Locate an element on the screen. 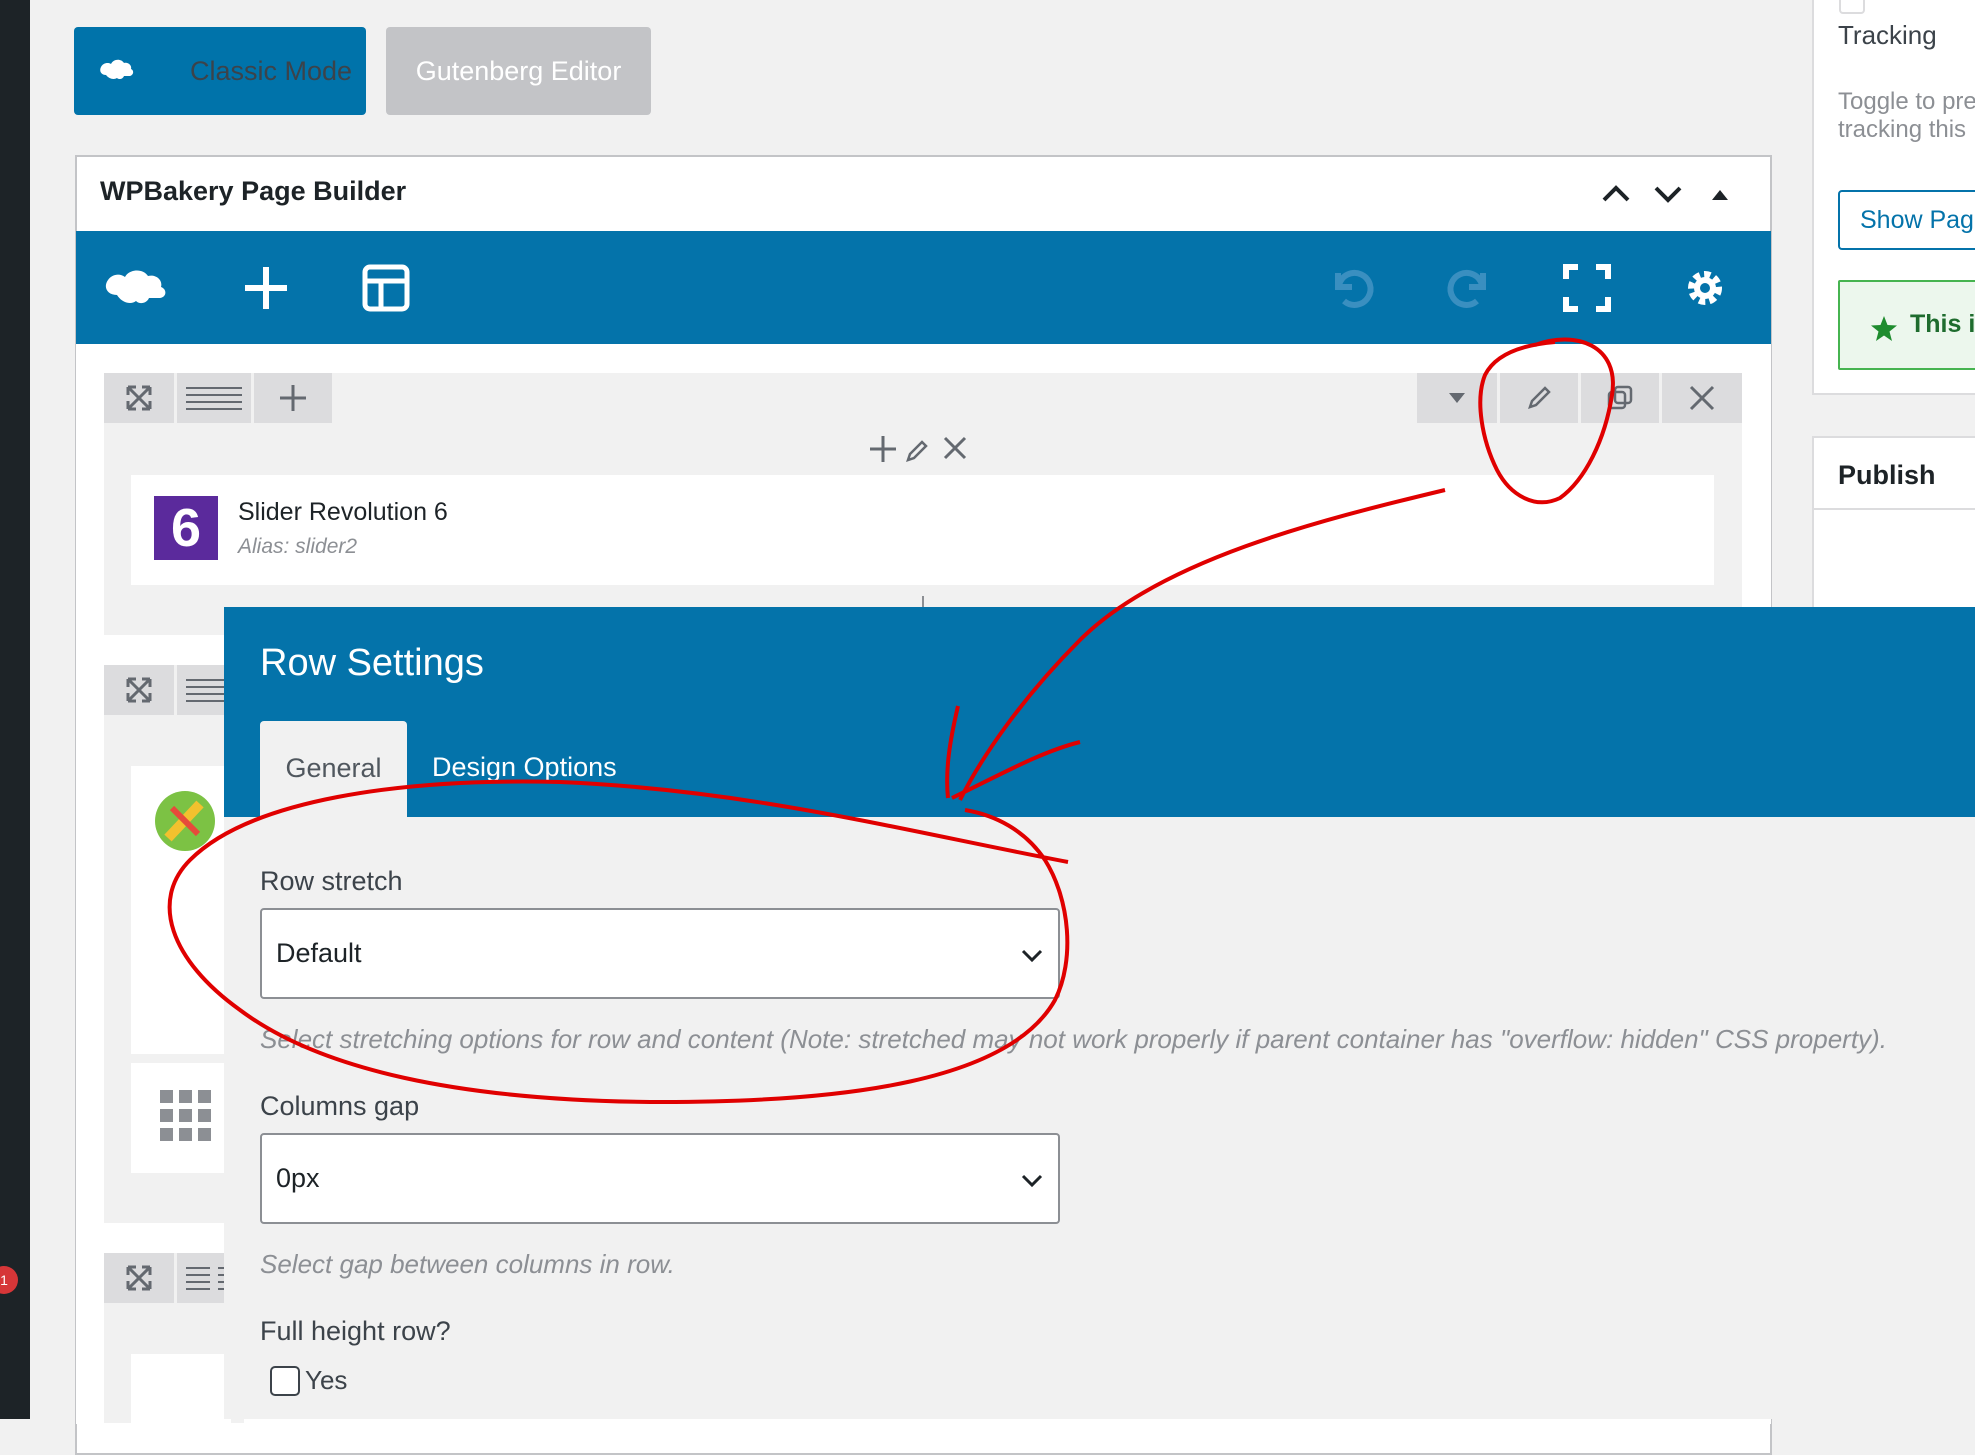 The height and width of the screenshot is (1455, 1975). slider-revolution-element is located at coordinates (922, 530).